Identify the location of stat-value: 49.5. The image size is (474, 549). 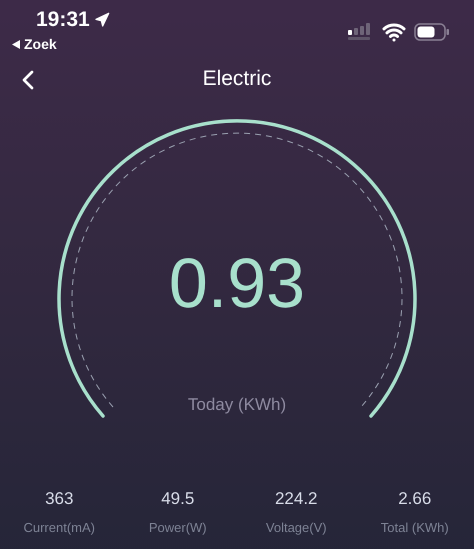
(177, 499).